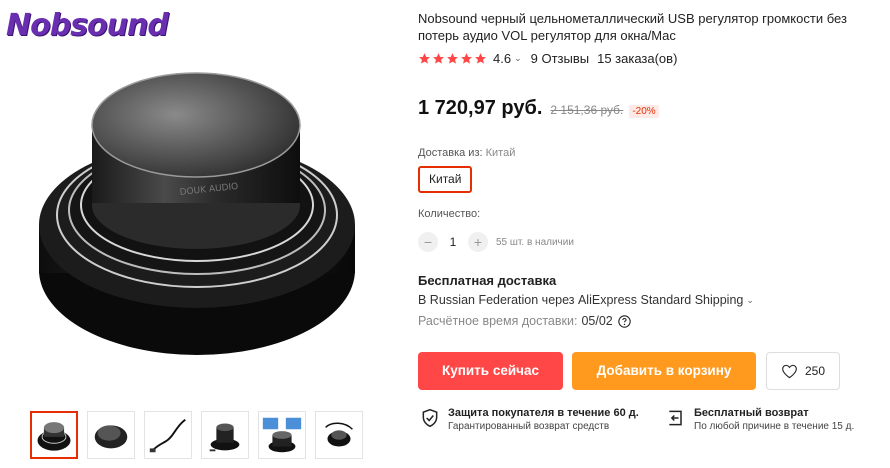  What do you see at coordinates (480, 108) in the screenshot?
I see `current-price: 1 720,97 руб.` at bounding box center [480, 108].